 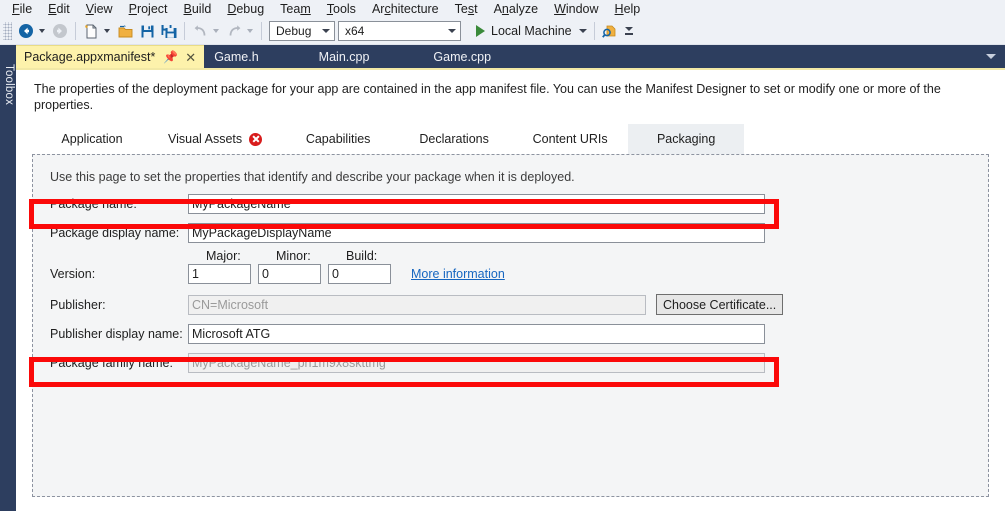 What do you see at coordinates (476, 204) in the screenshot?
I see `package-name-input: MyPackageName` at bounding box center [476, 204].